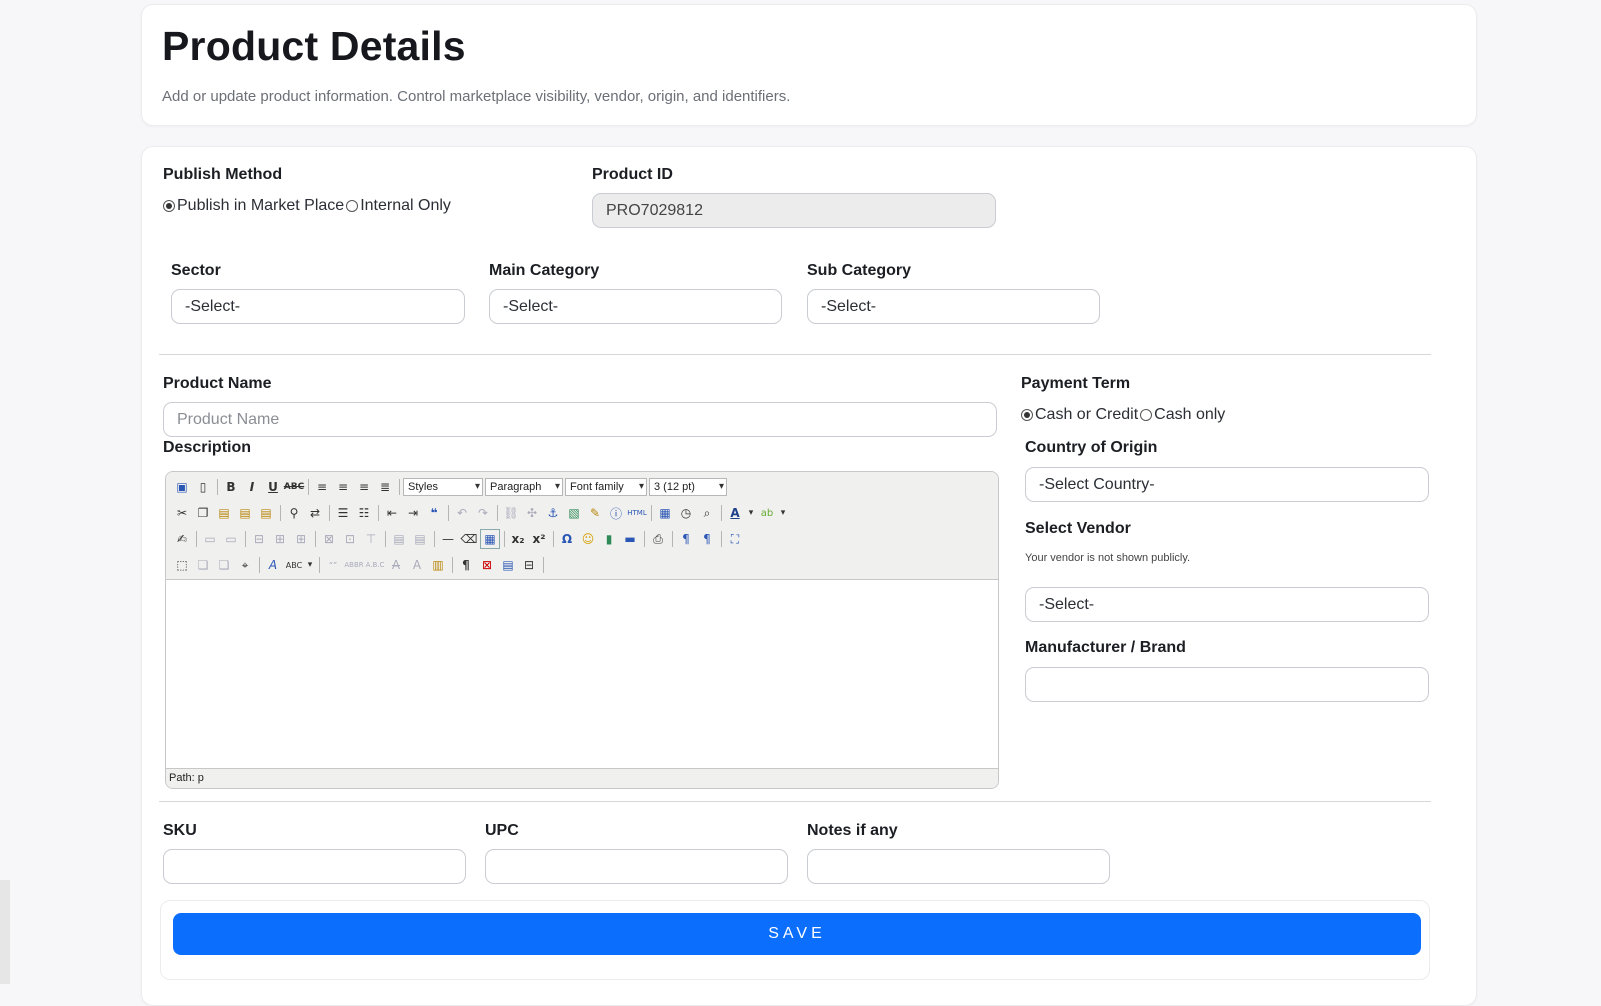 The image size is (1601, 1006). What do you see at coordinates (203, 565) in the screenshot?
I see `move-forward-icon: ❏` at bounding box center [203, 565].